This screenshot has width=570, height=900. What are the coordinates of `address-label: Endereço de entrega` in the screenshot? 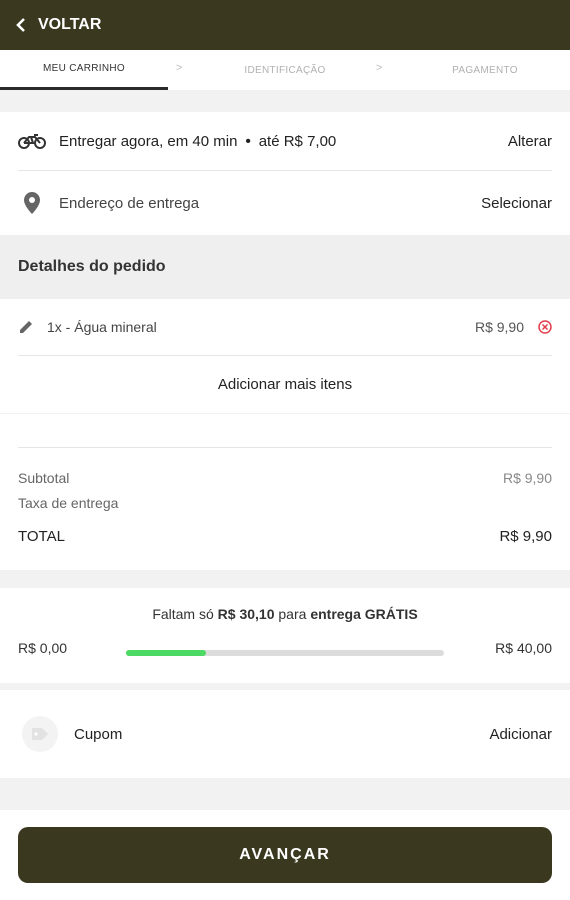 It's located at (129, 203).